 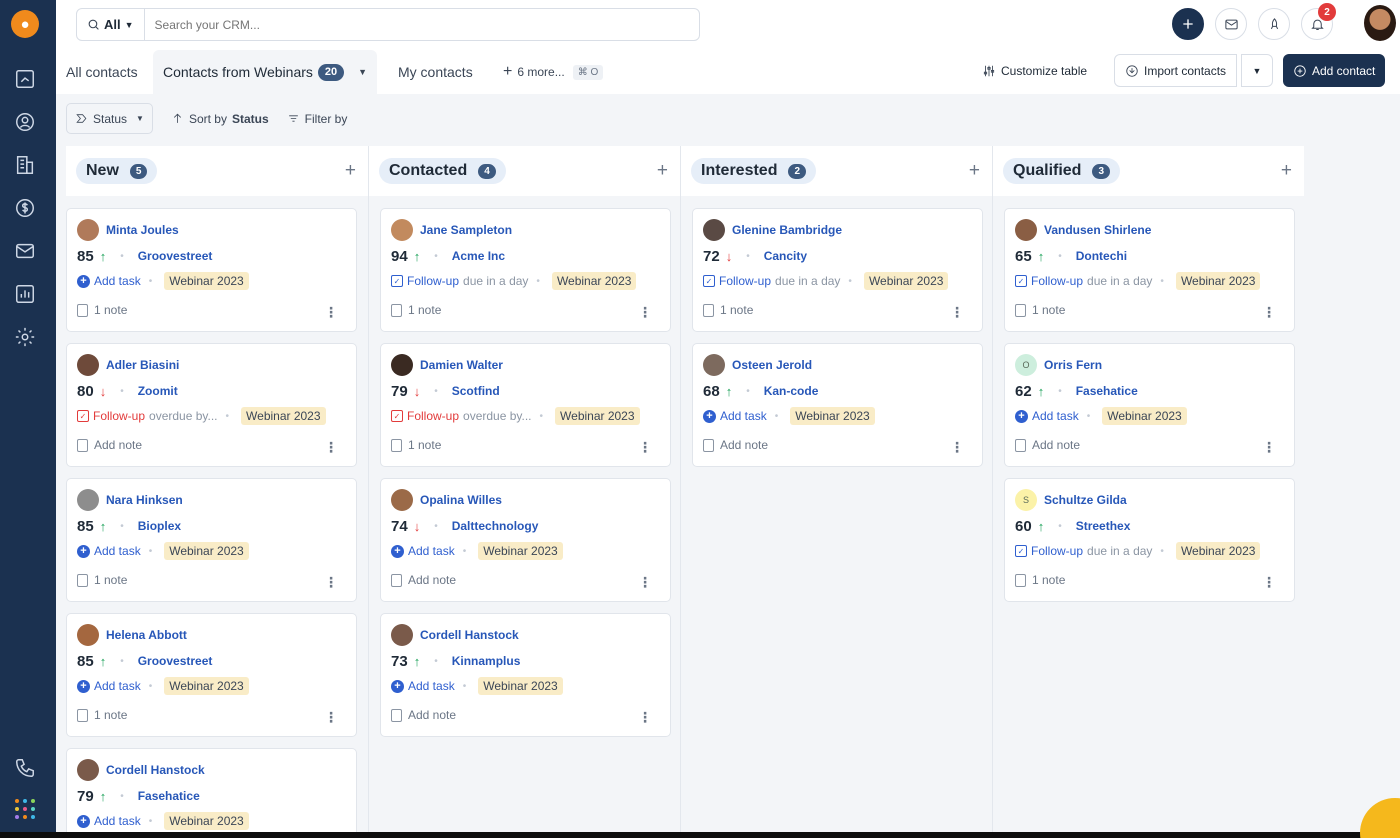 What do you see at coordinates (25, 768) in the screenshot?
I see `phone-icon` at bounding box center [25, 768].